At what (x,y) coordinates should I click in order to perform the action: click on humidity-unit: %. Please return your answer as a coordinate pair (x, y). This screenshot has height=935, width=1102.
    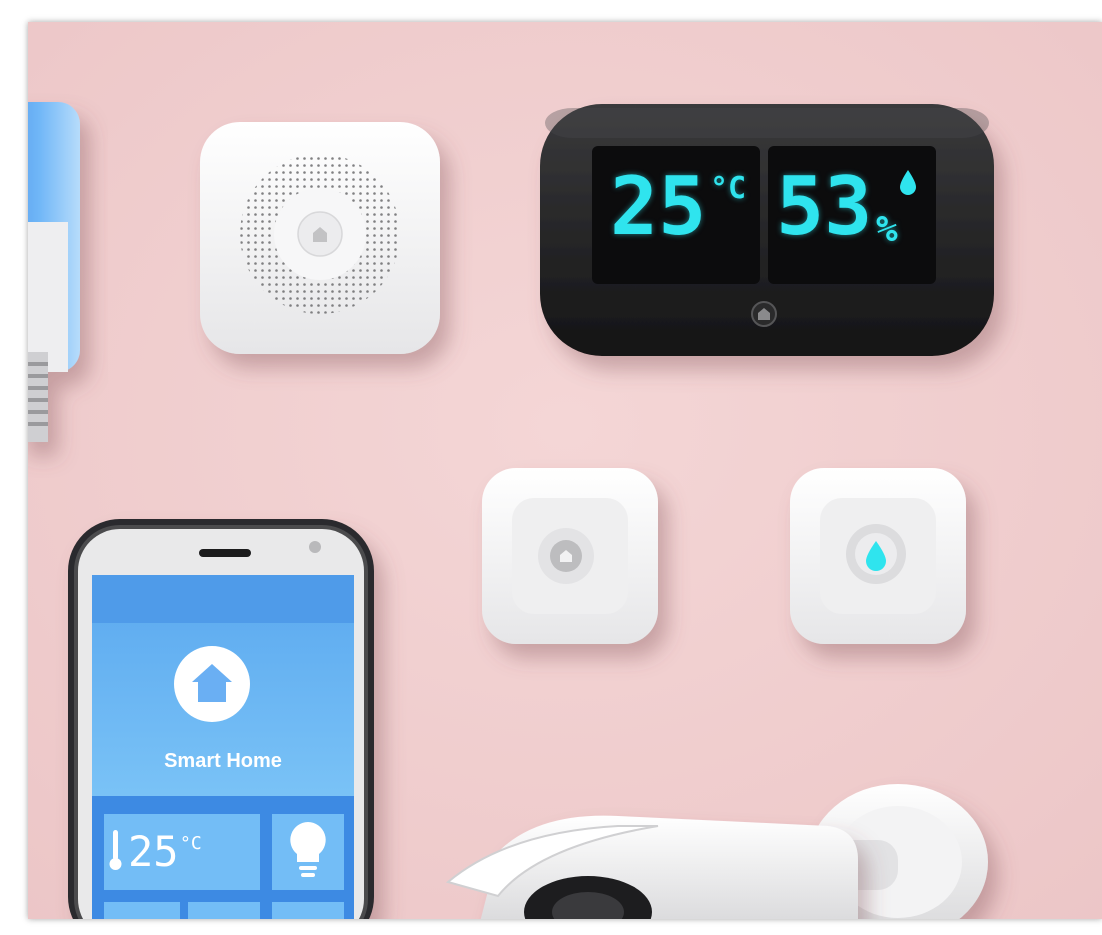
    Looking at the image, I should click on (887, 229).